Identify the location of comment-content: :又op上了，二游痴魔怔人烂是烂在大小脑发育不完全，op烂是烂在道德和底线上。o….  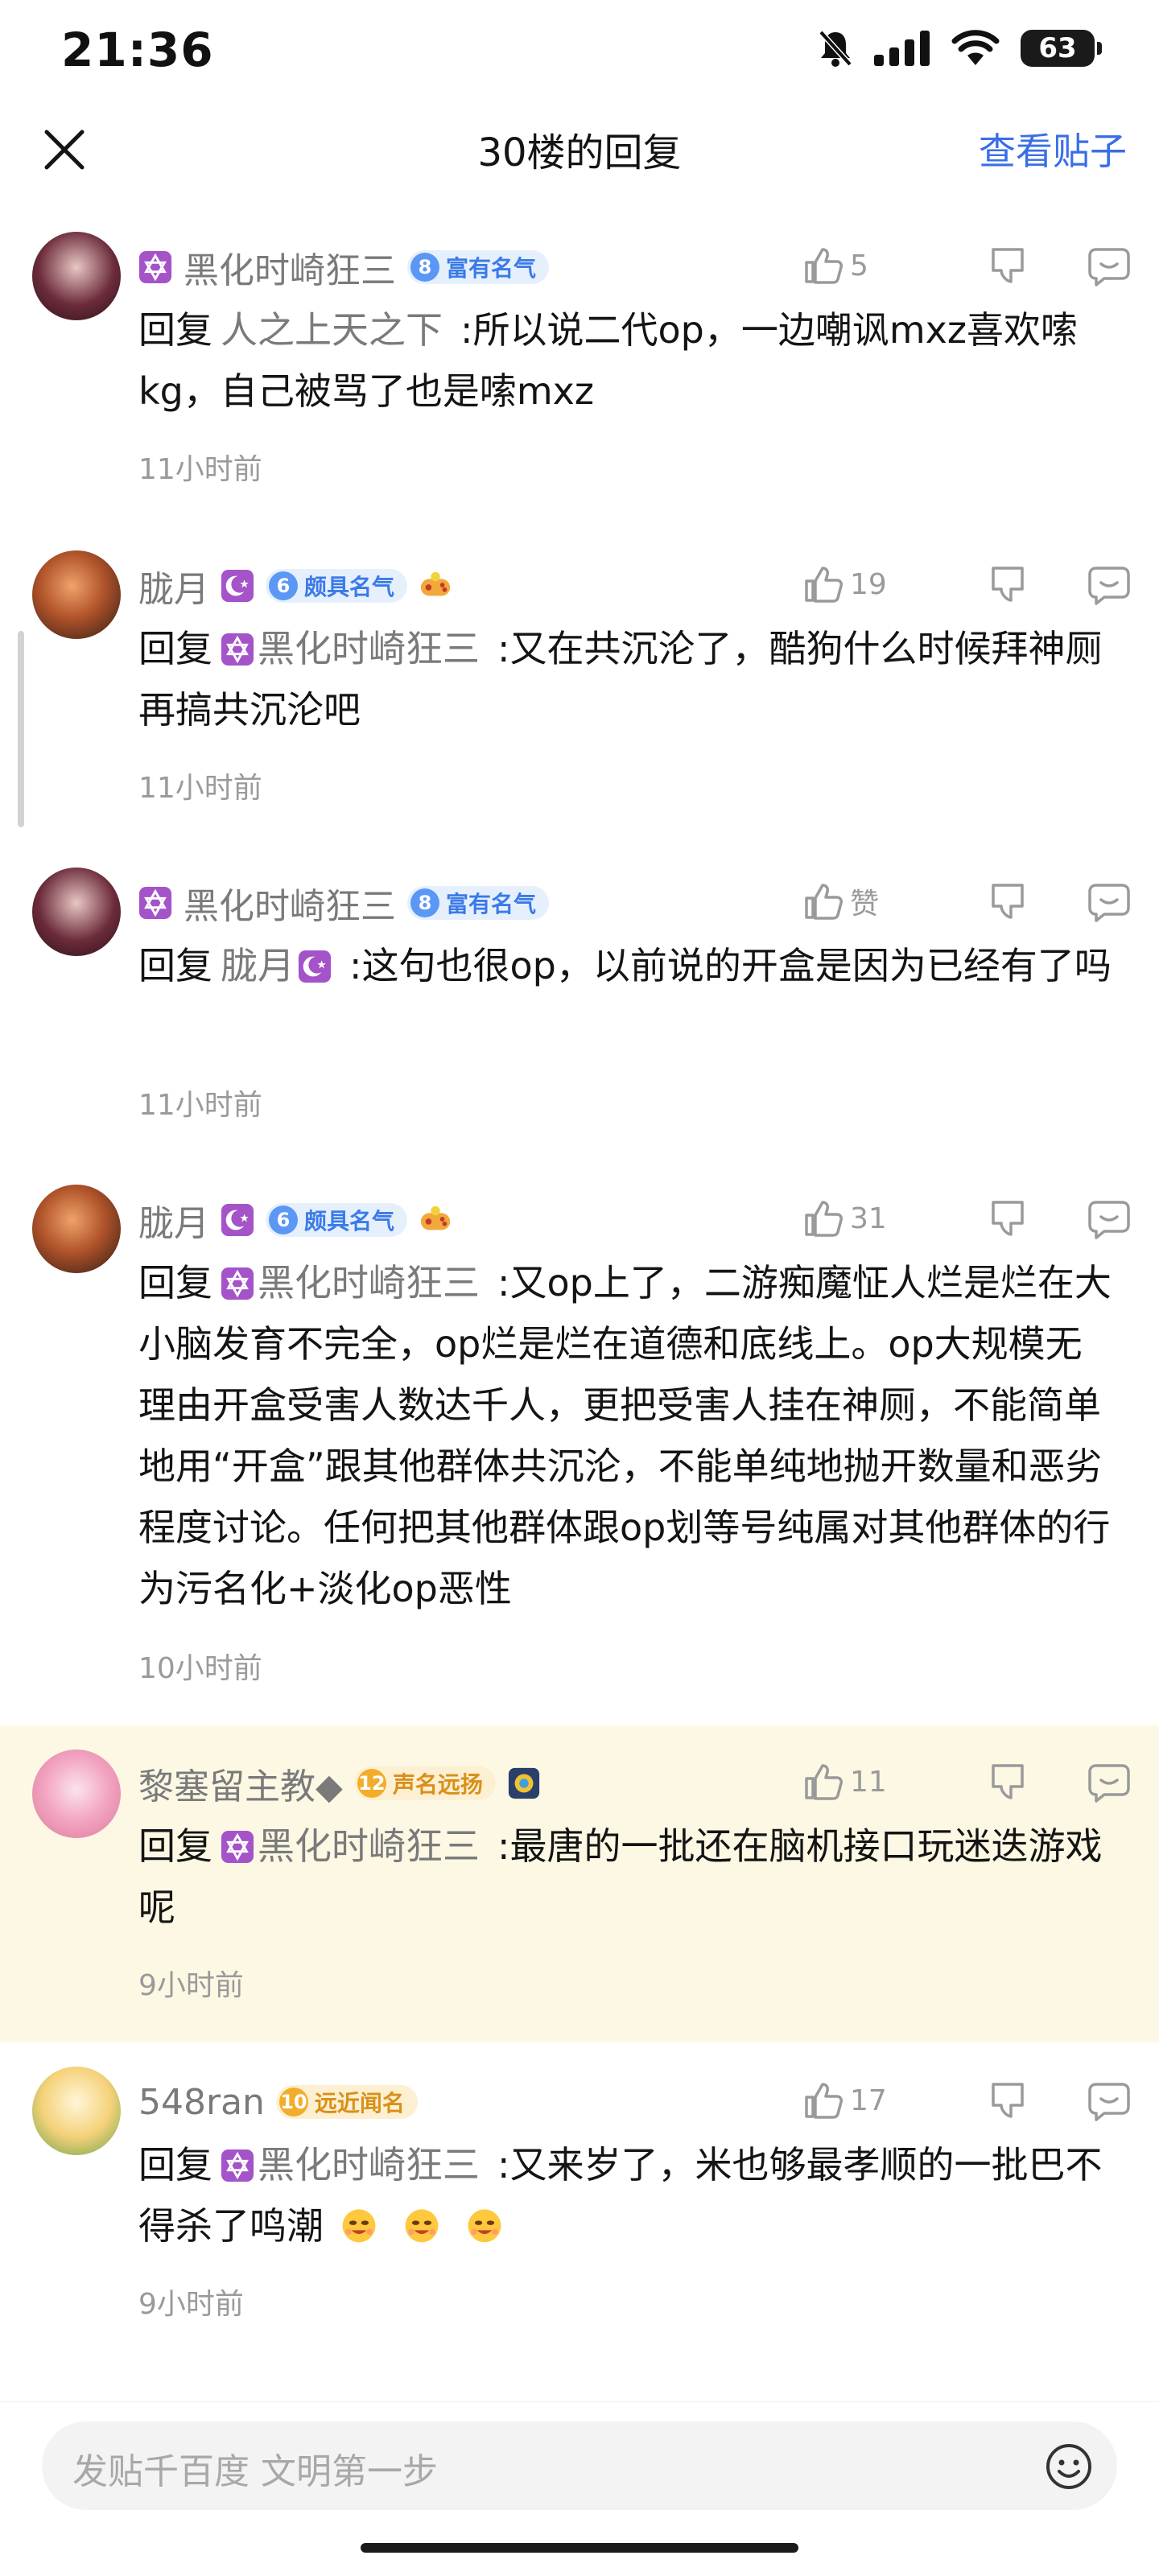
(625, 1435).